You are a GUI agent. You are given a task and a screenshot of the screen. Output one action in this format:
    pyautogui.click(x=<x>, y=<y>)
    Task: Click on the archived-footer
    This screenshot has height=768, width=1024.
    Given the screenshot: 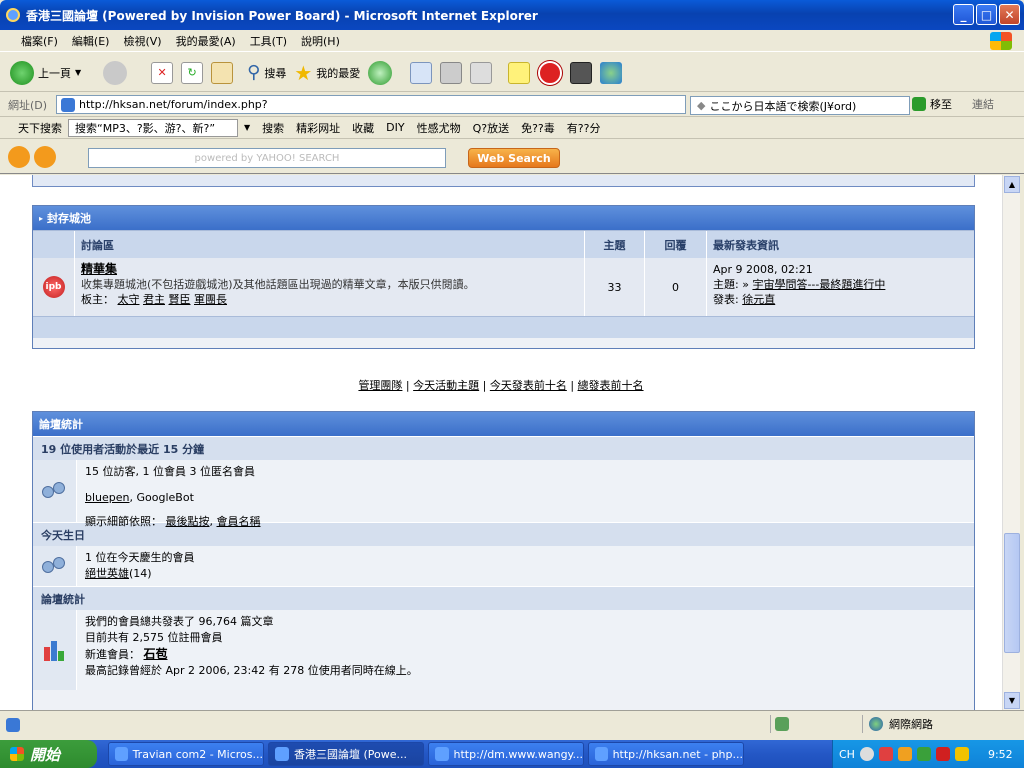 What is the action you would take?
    pyautogui.click(x=503, y=327)
    